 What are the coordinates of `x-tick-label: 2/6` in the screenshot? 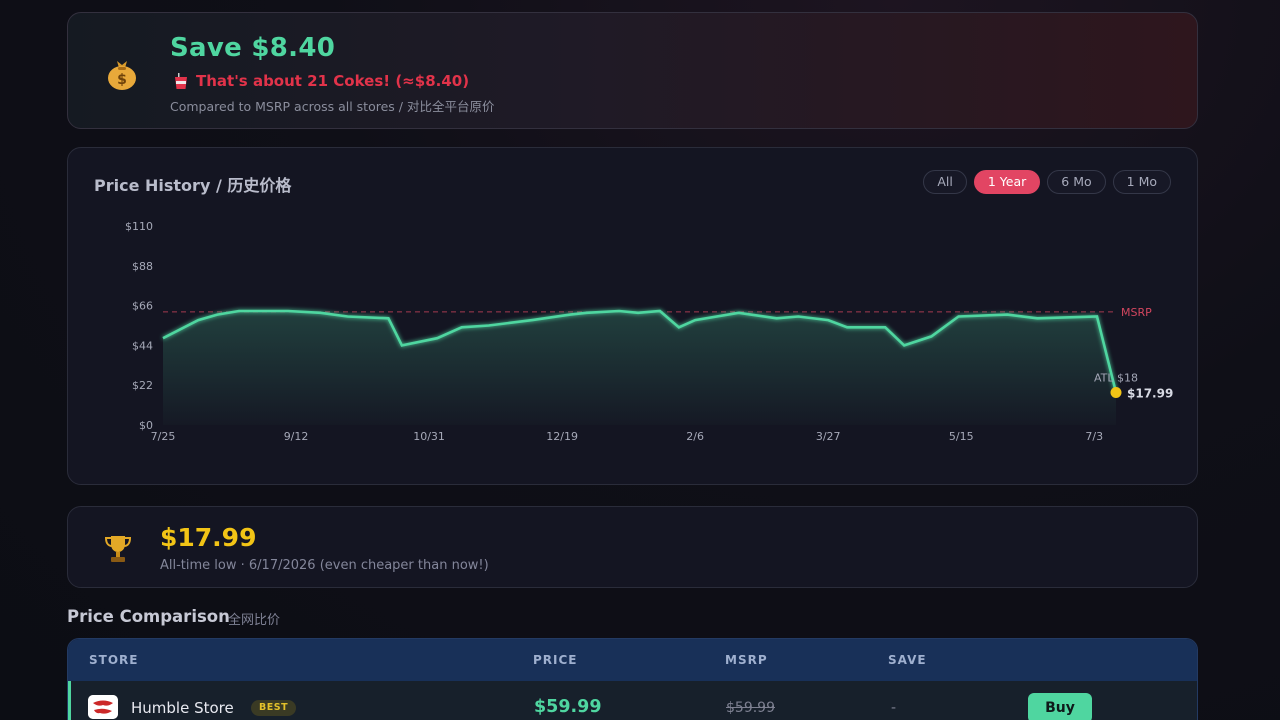 It's located at (695, 436).